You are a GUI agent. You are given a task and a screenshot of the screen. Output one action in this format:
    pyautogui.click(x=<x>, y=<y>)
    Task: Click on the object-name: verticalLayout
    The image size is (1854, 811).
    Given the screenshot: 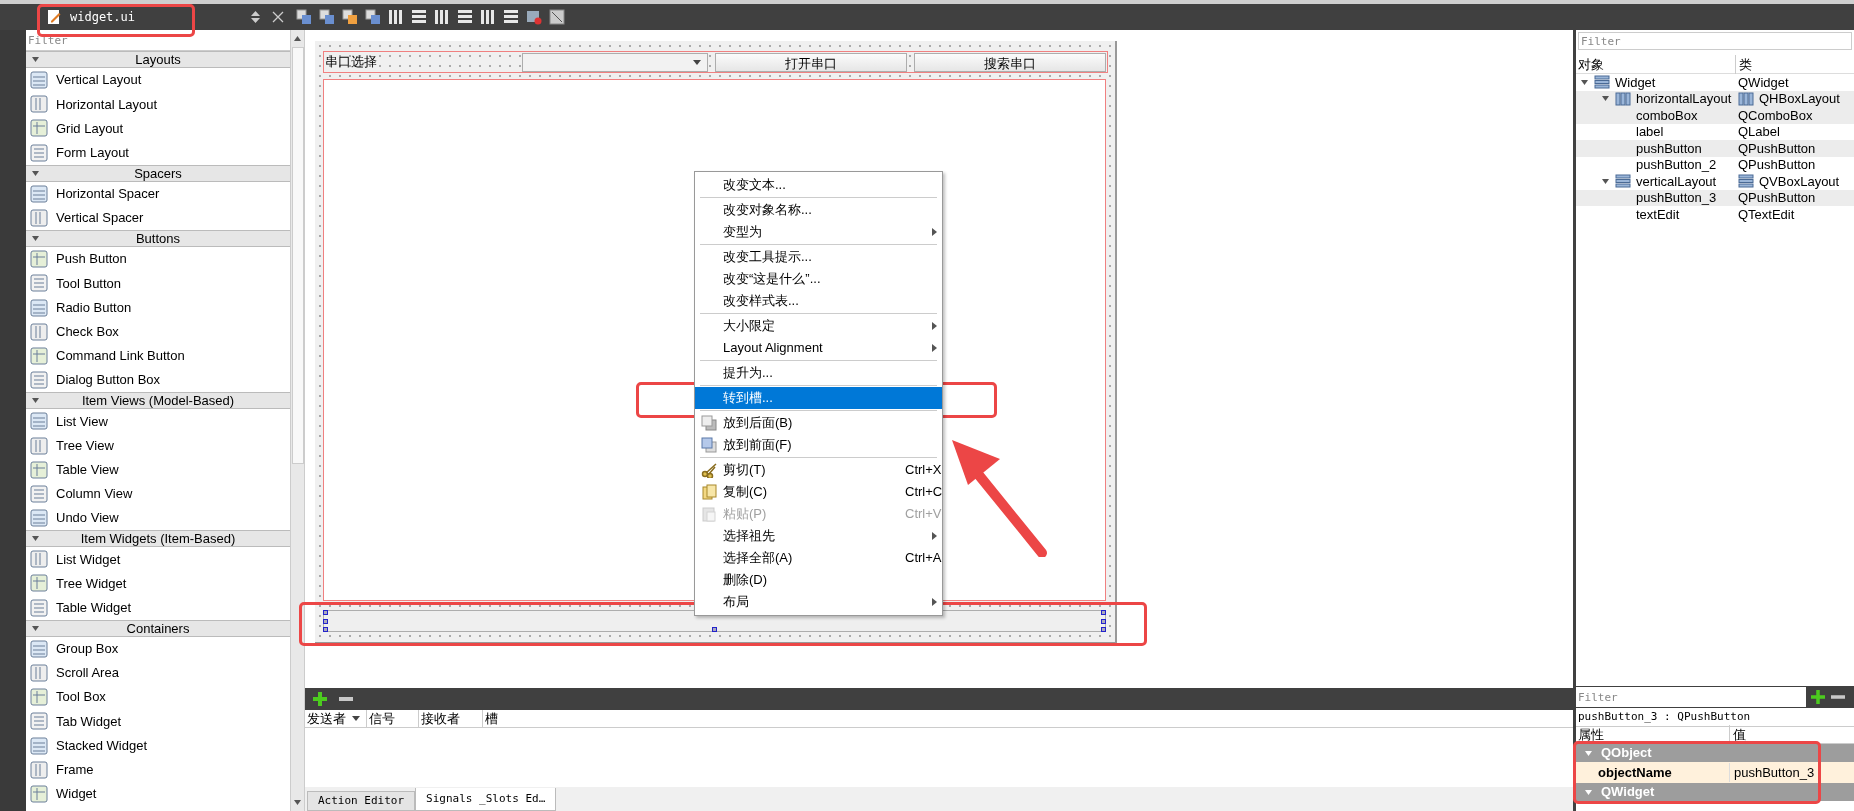 What is the action you would take?
    pyautogui.click(x=1676, y=181)
    